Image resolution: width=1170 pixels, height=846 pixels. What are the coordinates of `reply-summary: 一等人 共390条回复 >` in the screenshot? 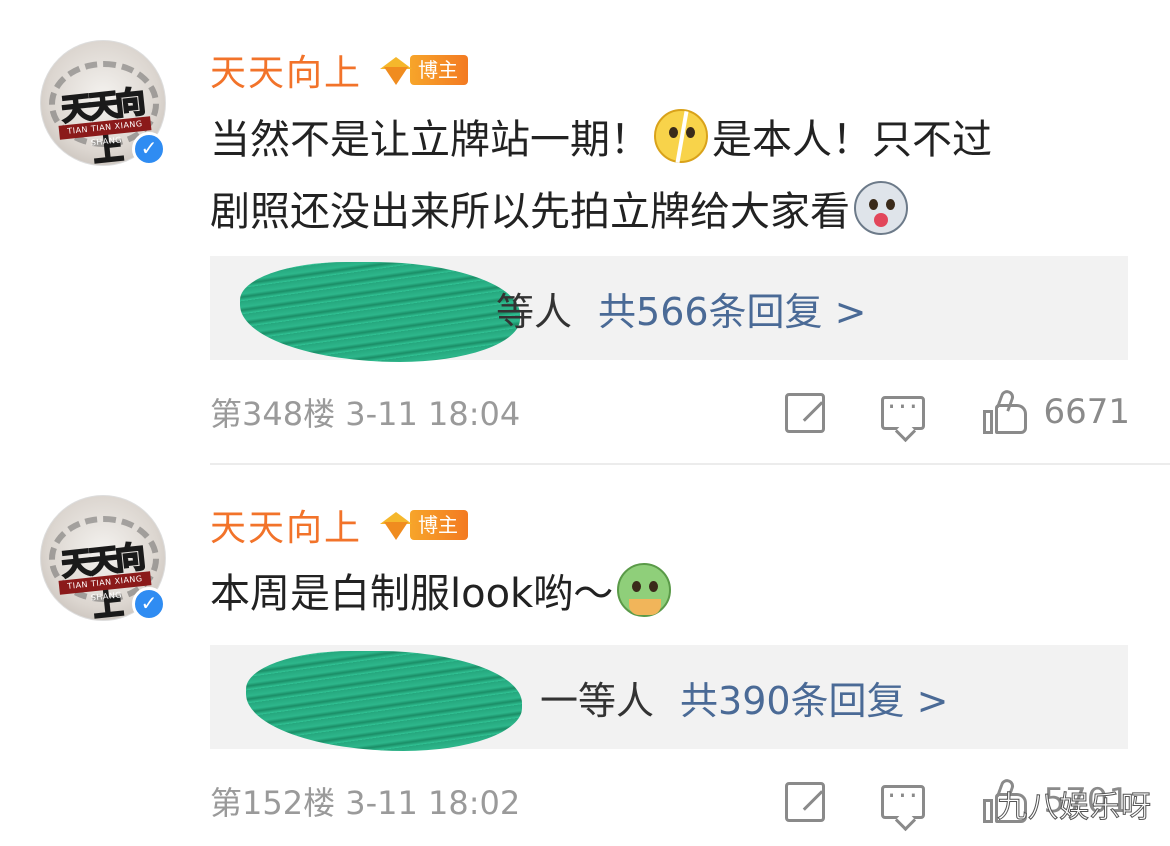 It's located at (669, 698).